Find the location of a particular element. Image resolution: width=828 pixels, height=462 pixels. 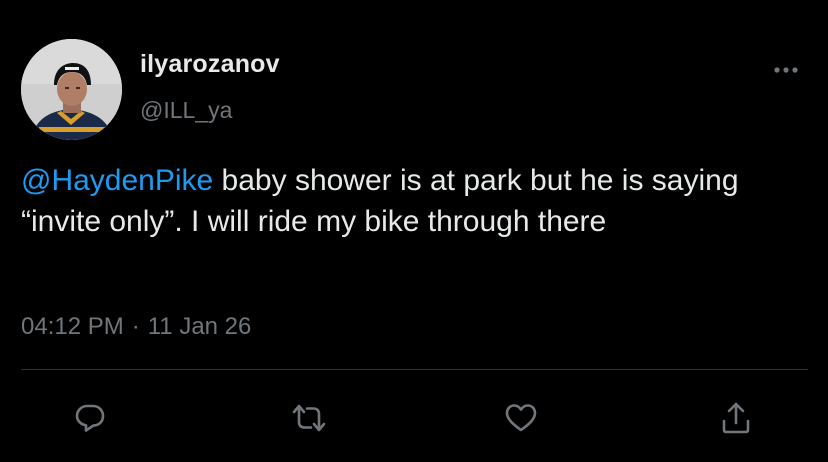

share-button is located at coordinates (736, 418).